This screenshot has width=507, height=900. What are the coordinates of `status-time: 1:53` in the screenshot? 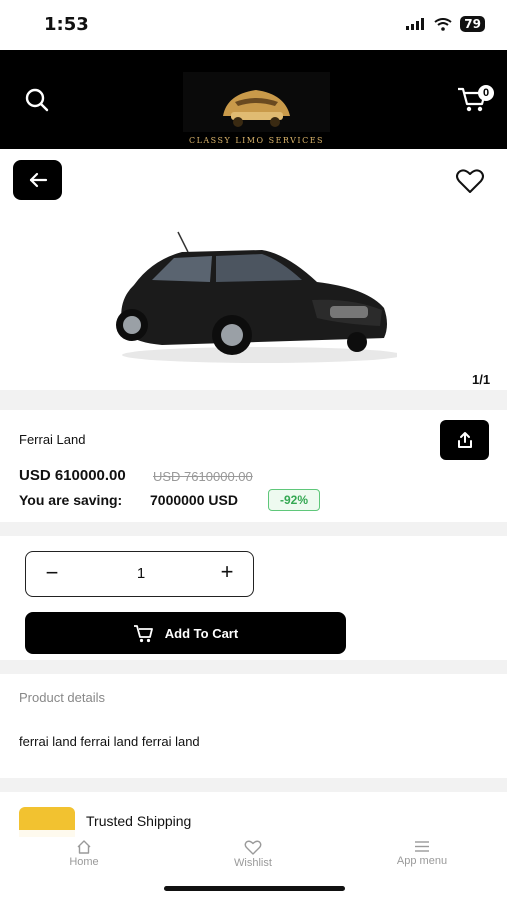 It's located at (66, 24).